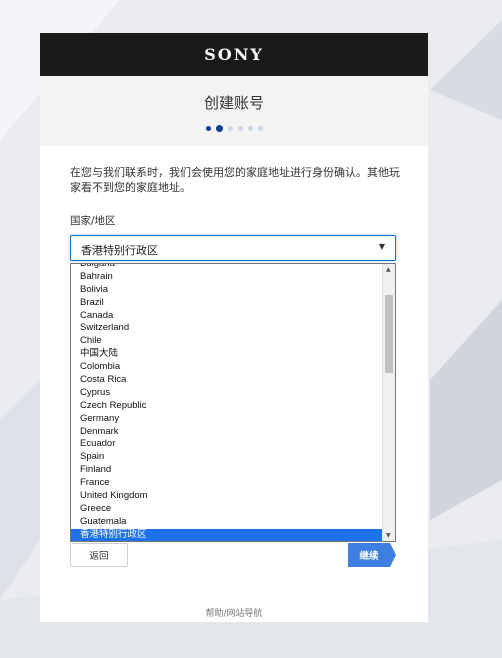 The height and width of the screenshot is (658, 502). I want to click on page-title: 创建账号, so click(233, 103).